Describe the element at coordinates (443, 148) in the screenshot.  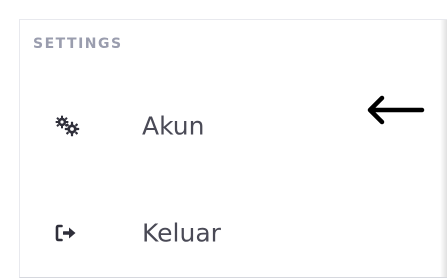
I see `panel-shadow` at that location.